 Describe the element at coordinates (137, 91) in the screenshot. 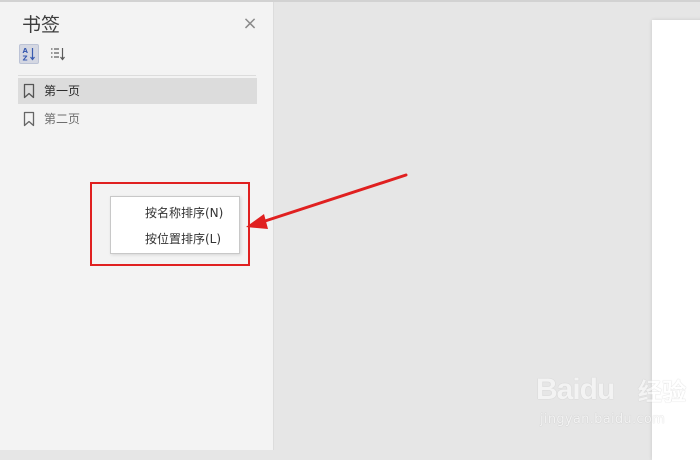

I see `bookmark-item-1: 第一页` at that location.